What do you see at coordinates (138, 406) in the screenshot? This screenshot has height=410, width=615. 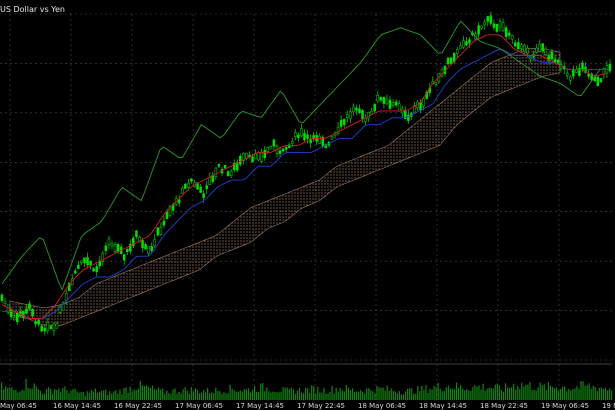 I see `x-tick-label: 16 May 22:45` at bounding box center [138, 406].